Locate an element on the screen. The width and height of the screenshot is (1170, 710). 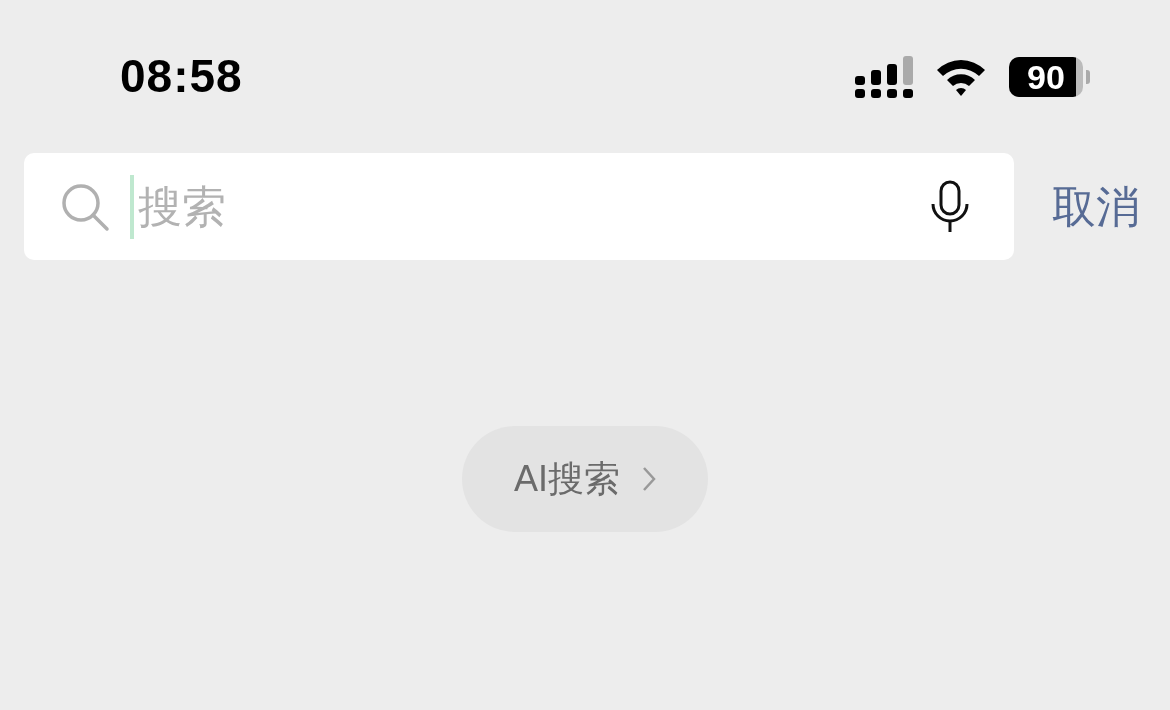
search-field: 搜索 is located at coordinates (519, 206).